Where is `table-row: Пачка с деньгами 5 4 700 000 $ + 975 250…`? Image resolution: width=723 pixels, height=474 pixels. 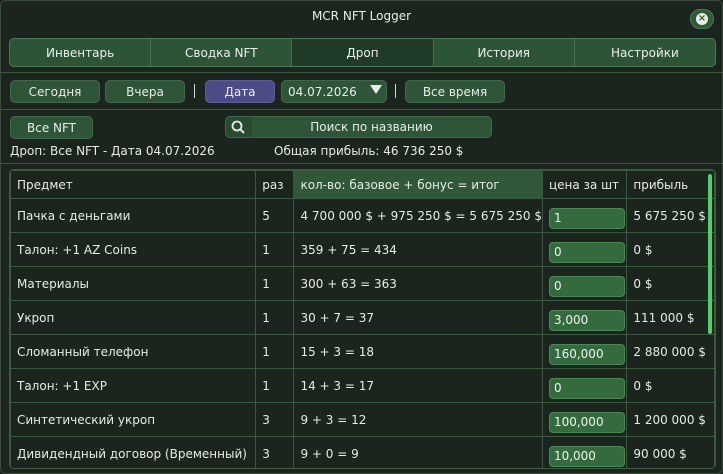
table-row: Пачка с деньгами 5 4 700 000 $ + 975 250… is located at coordinates (362, 215).